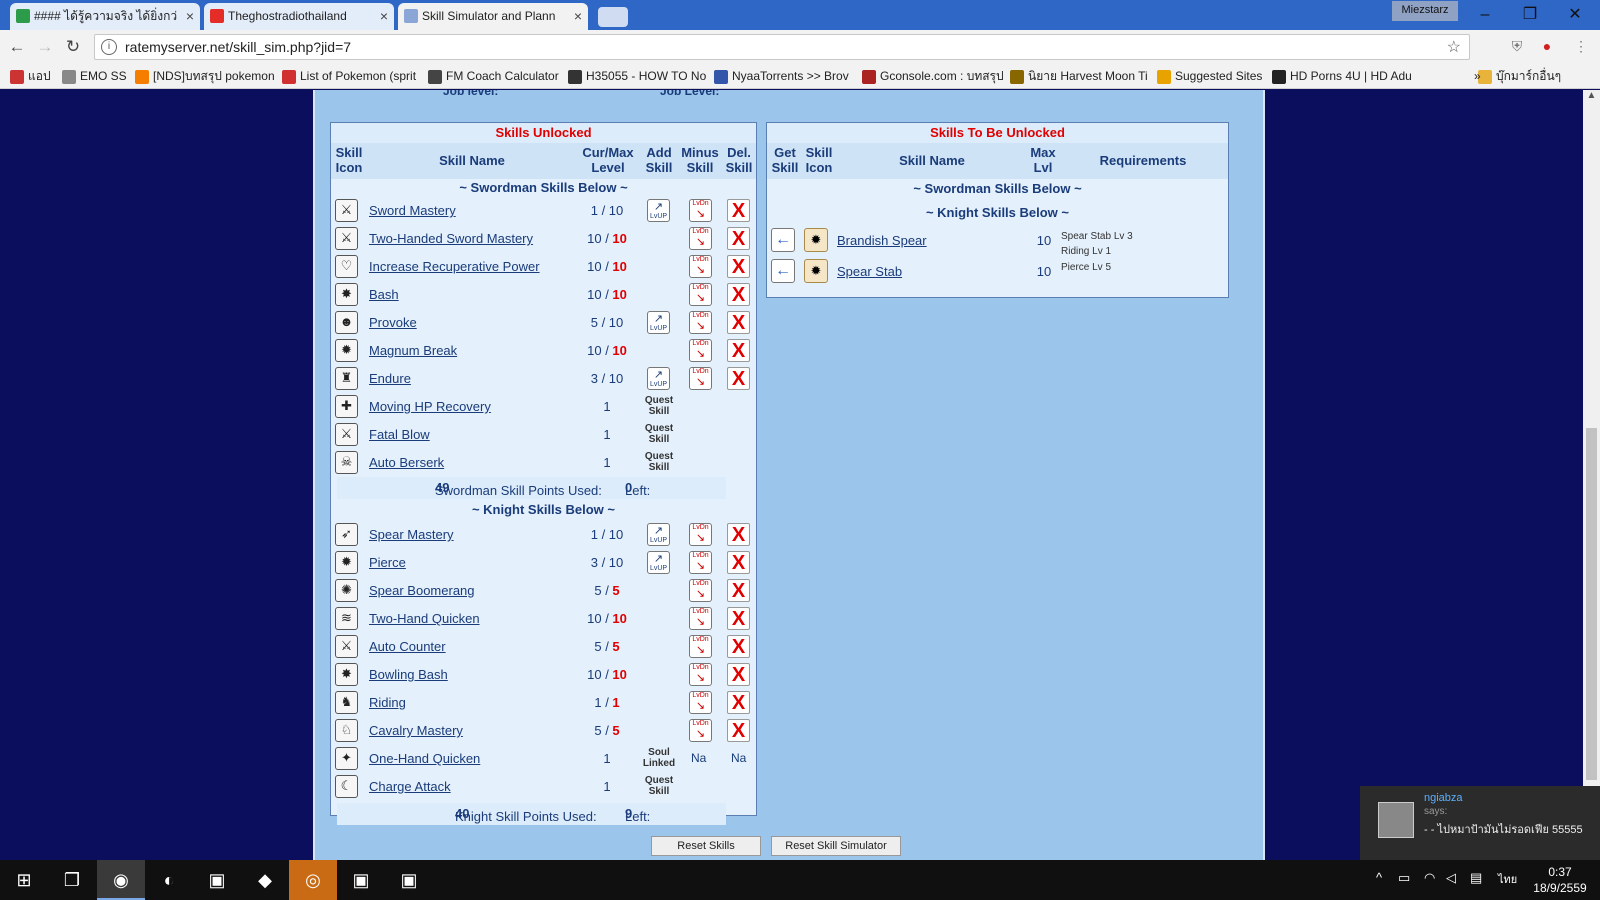 The height and width of the screenshot is (900, 1600). I want to click on skill-name-link: Magnum Break, so click(413, 350).